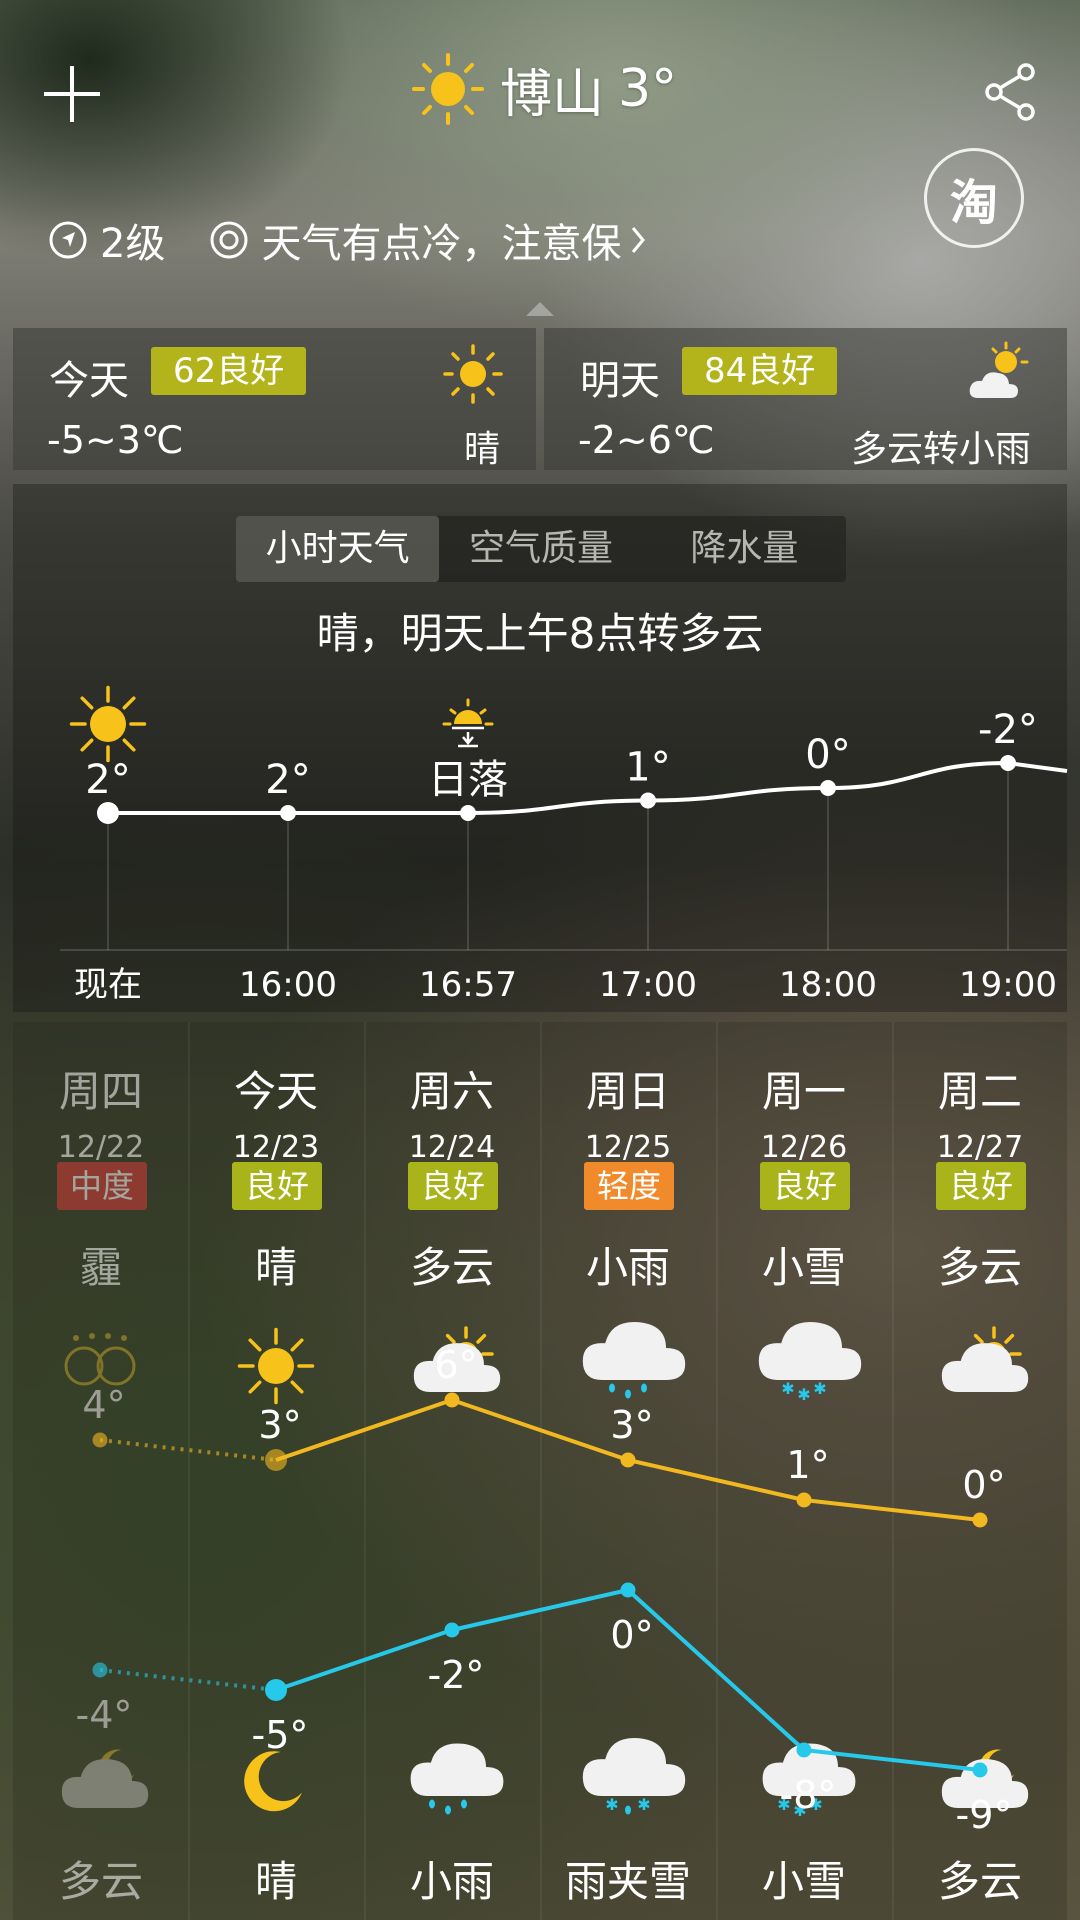  Describe the element at coordinates (338, 549) in the screenshot. I see `tab-hourly-weather: 小时天气` at that location.